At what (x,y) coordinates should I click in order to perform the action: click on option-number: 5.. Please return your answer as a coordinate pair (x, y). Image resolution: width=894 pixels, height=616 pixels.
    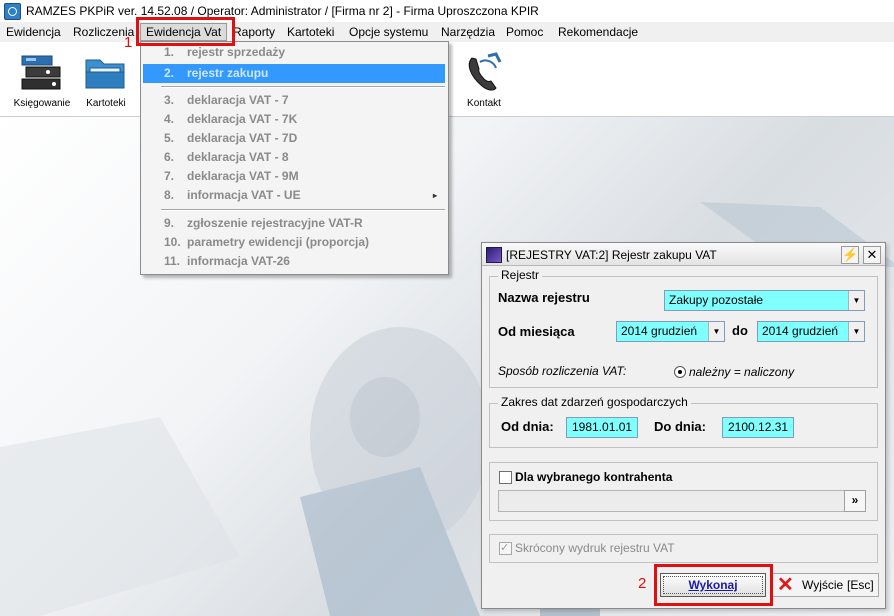
    Looking at the image, I should click on (169, 138).